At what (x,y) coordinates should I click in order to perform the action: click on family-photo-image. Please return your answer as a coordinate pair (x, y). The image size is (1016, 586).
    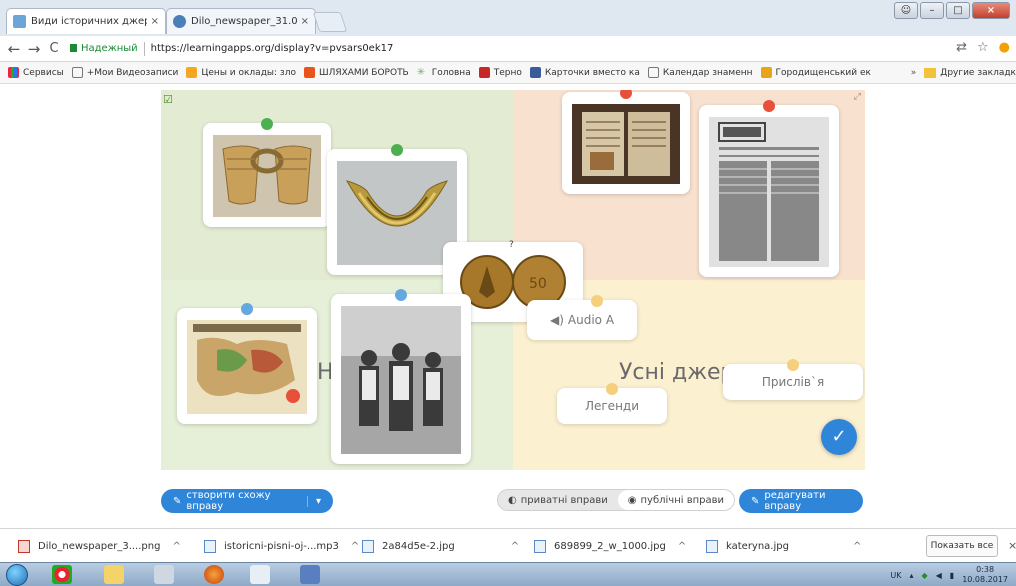
    Looking at the image, I should click on (401, 380).